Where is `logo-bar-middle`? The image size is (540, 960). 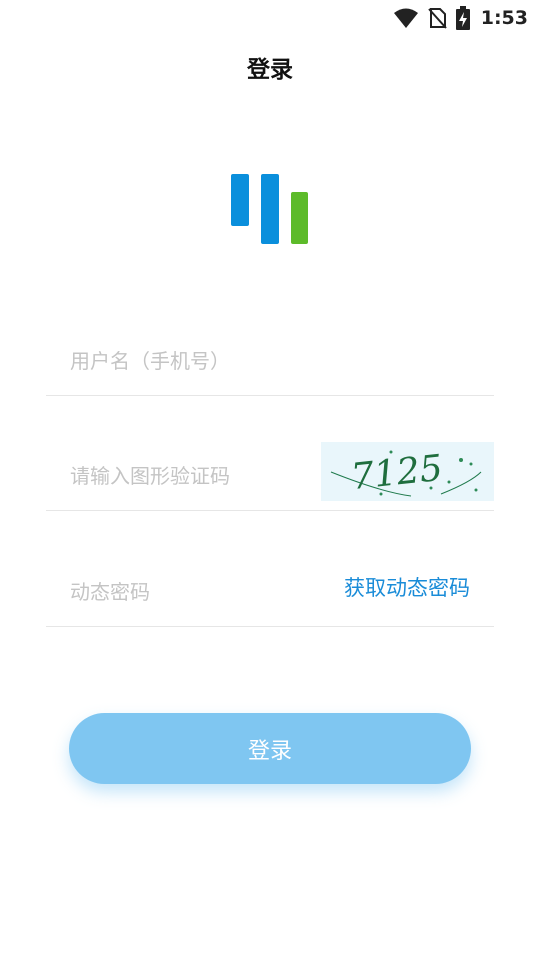 logo-bar-middle is located at coordinates (270, 209).